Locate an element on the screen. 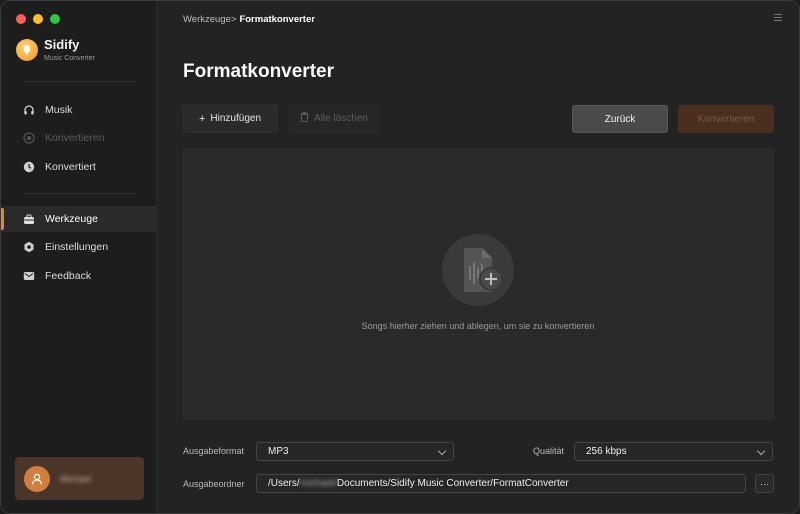  close-window-button is located at coordinates (21, 19).